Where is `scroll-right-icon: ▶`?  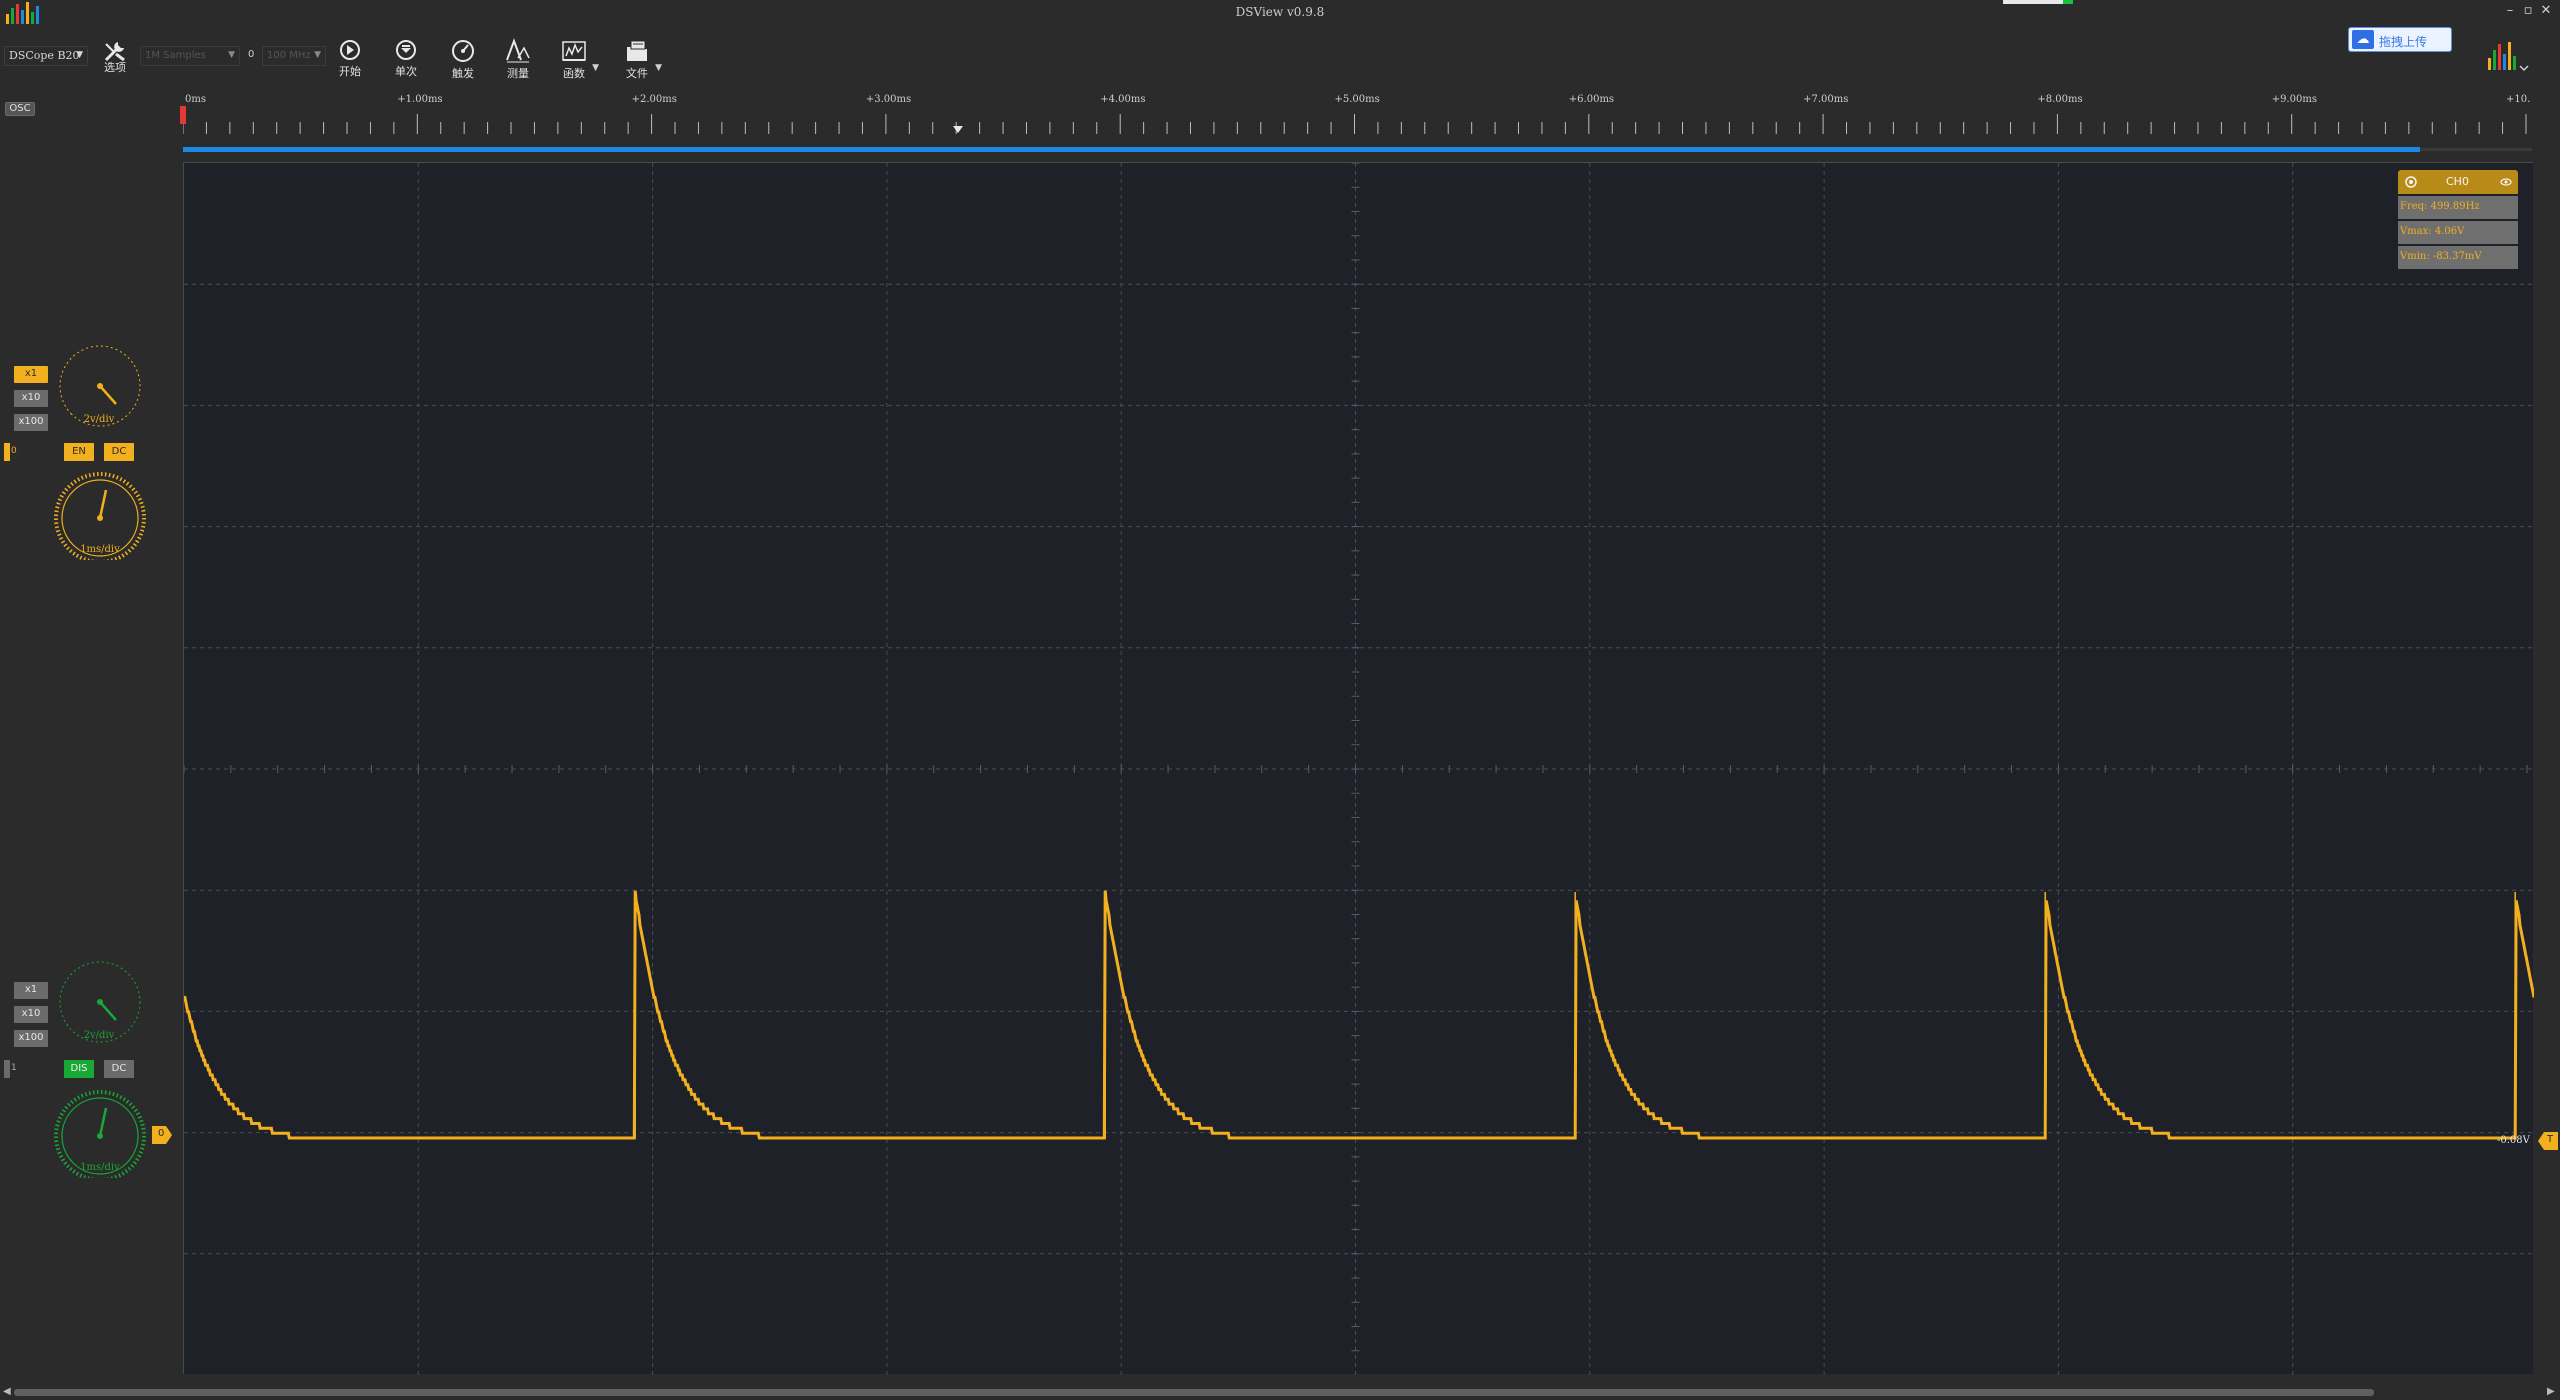
scroll-right-icon: ▶ is located at coordinates (2551, 1391).